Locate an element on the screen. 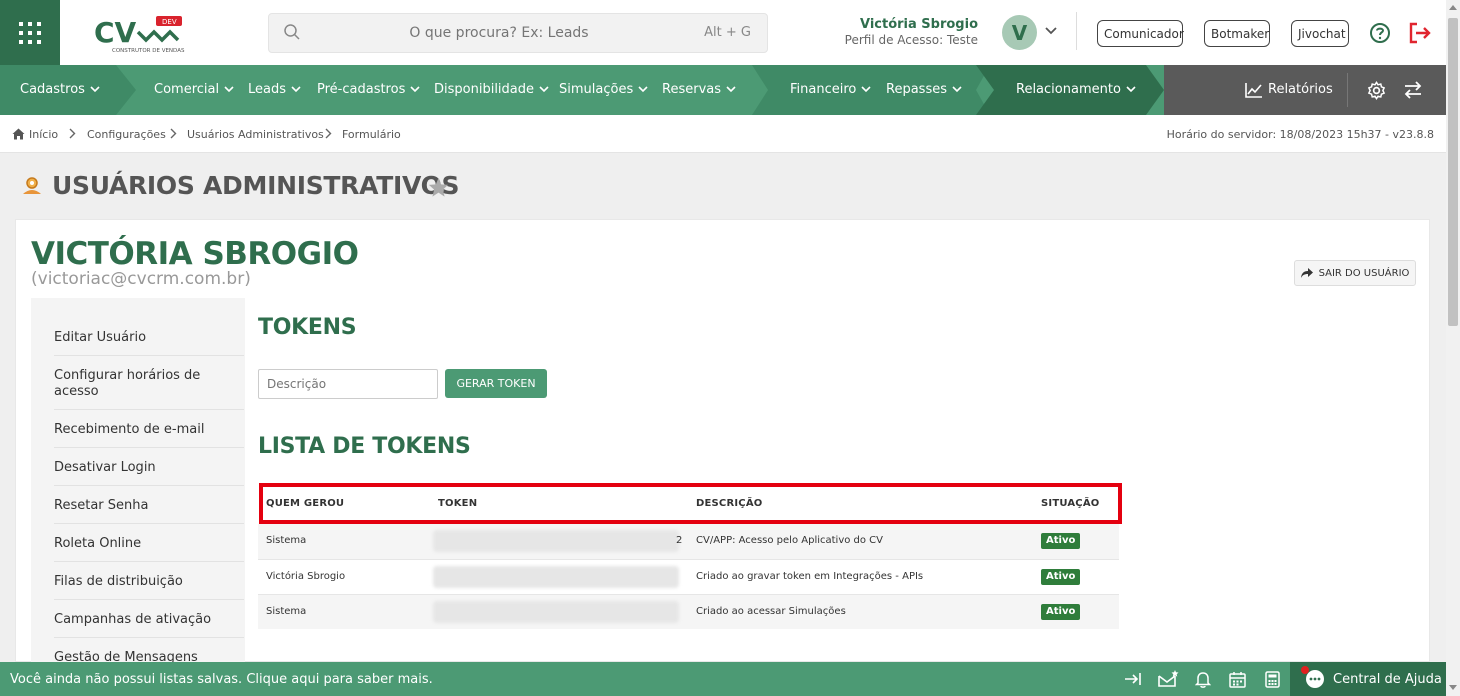 The width and height of the screenshot is (1460, 696). calculator-icon is located at coordinates (1272, 679).